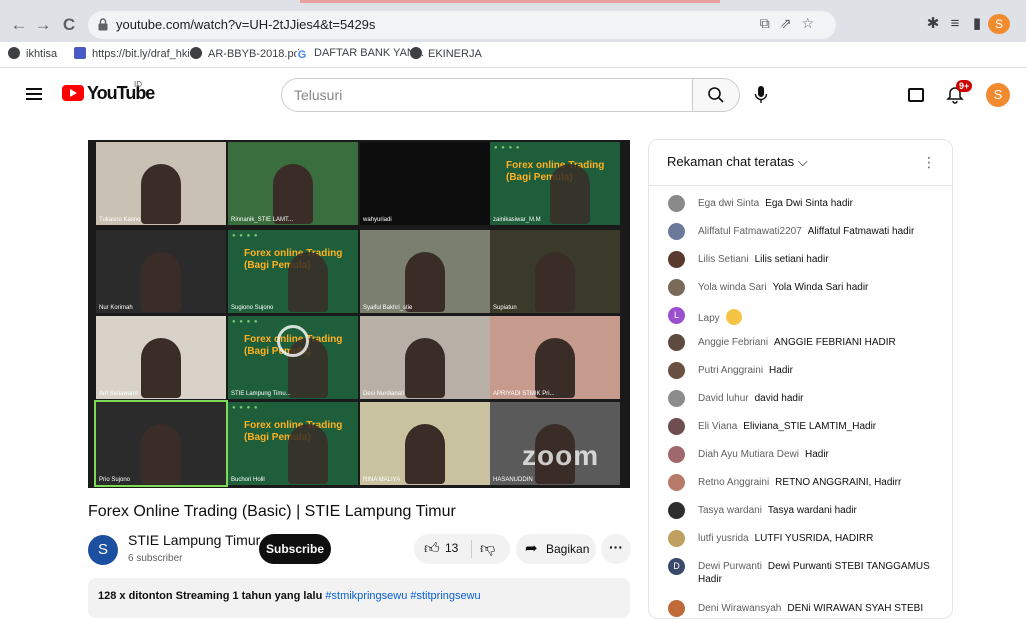 This screenshot has height=619, width=1026. I want to click on bookmark-ikhtisa: ikhtisa, so click(32, 53).